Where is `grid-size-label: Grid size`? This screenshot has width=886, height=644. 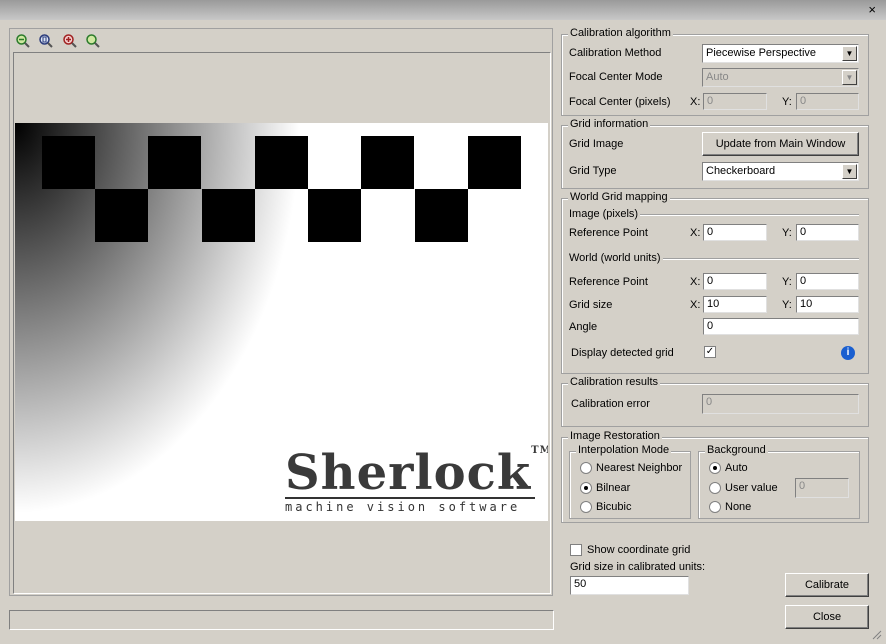 grid-size-label: Grid size is located at coordinates (591, 305).